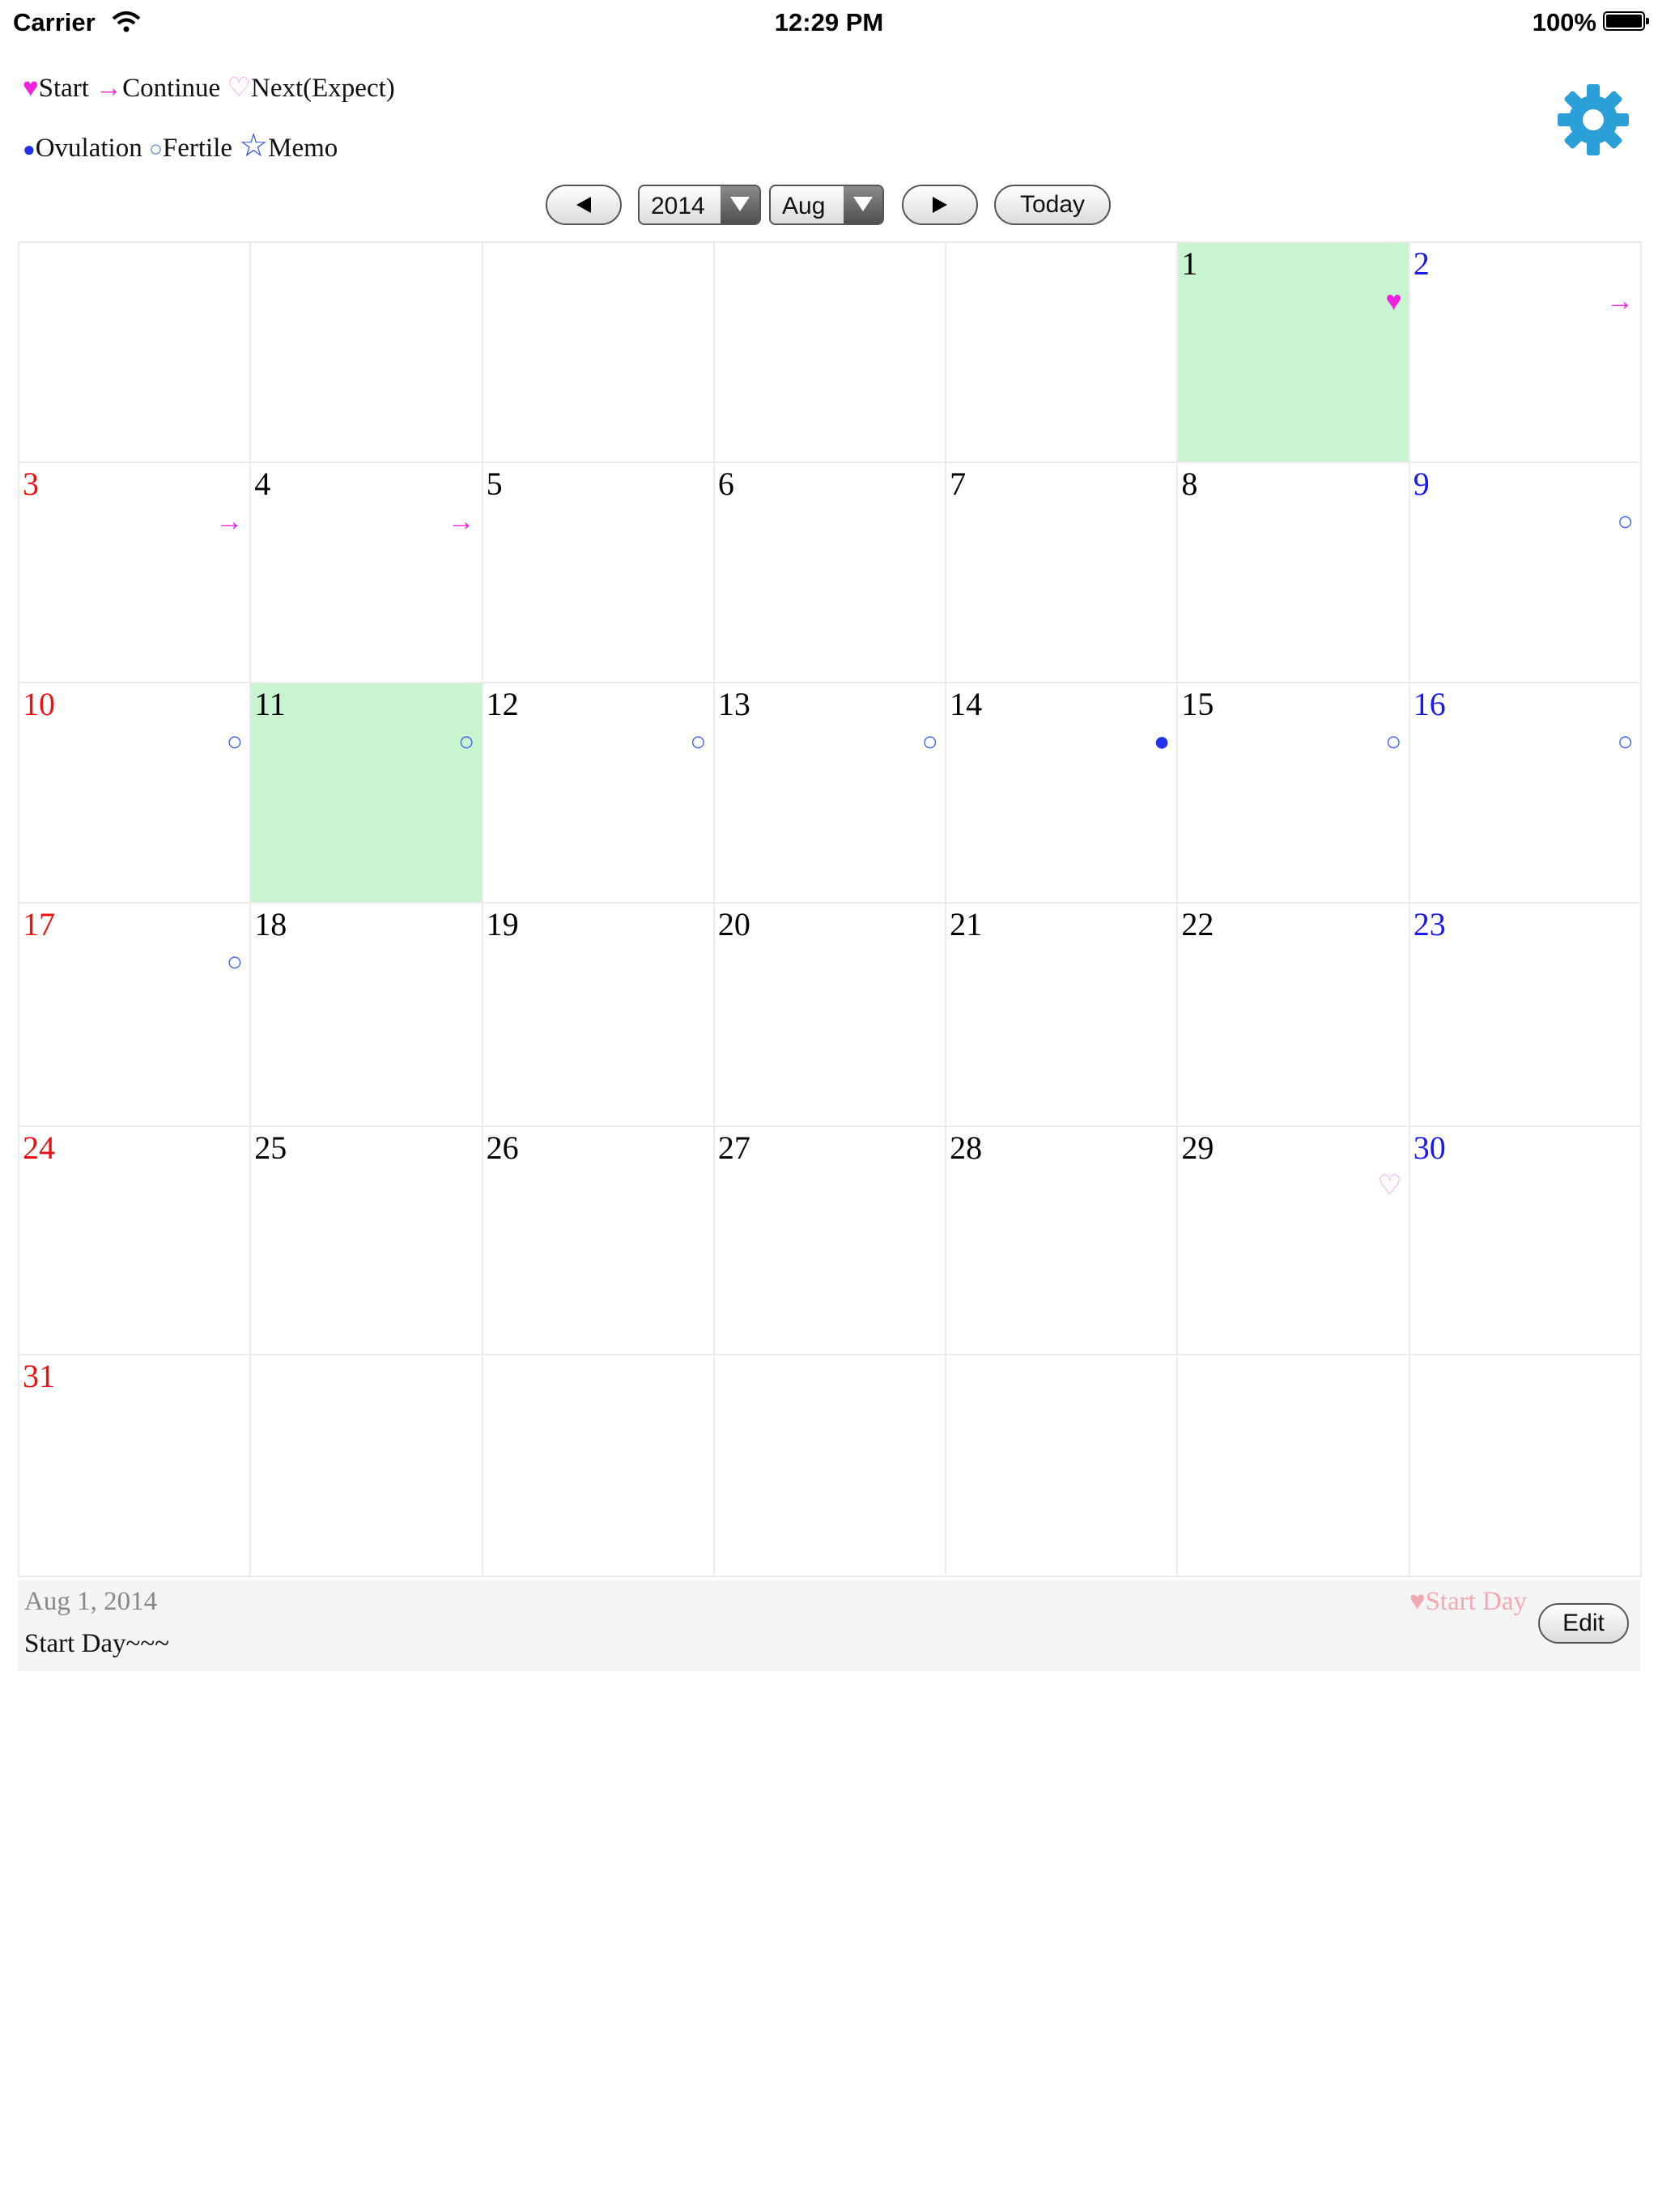 The height and width of the screenshot is (2212, 1658). I want to click on calendar-day: 10 ○, so click(135, 793).